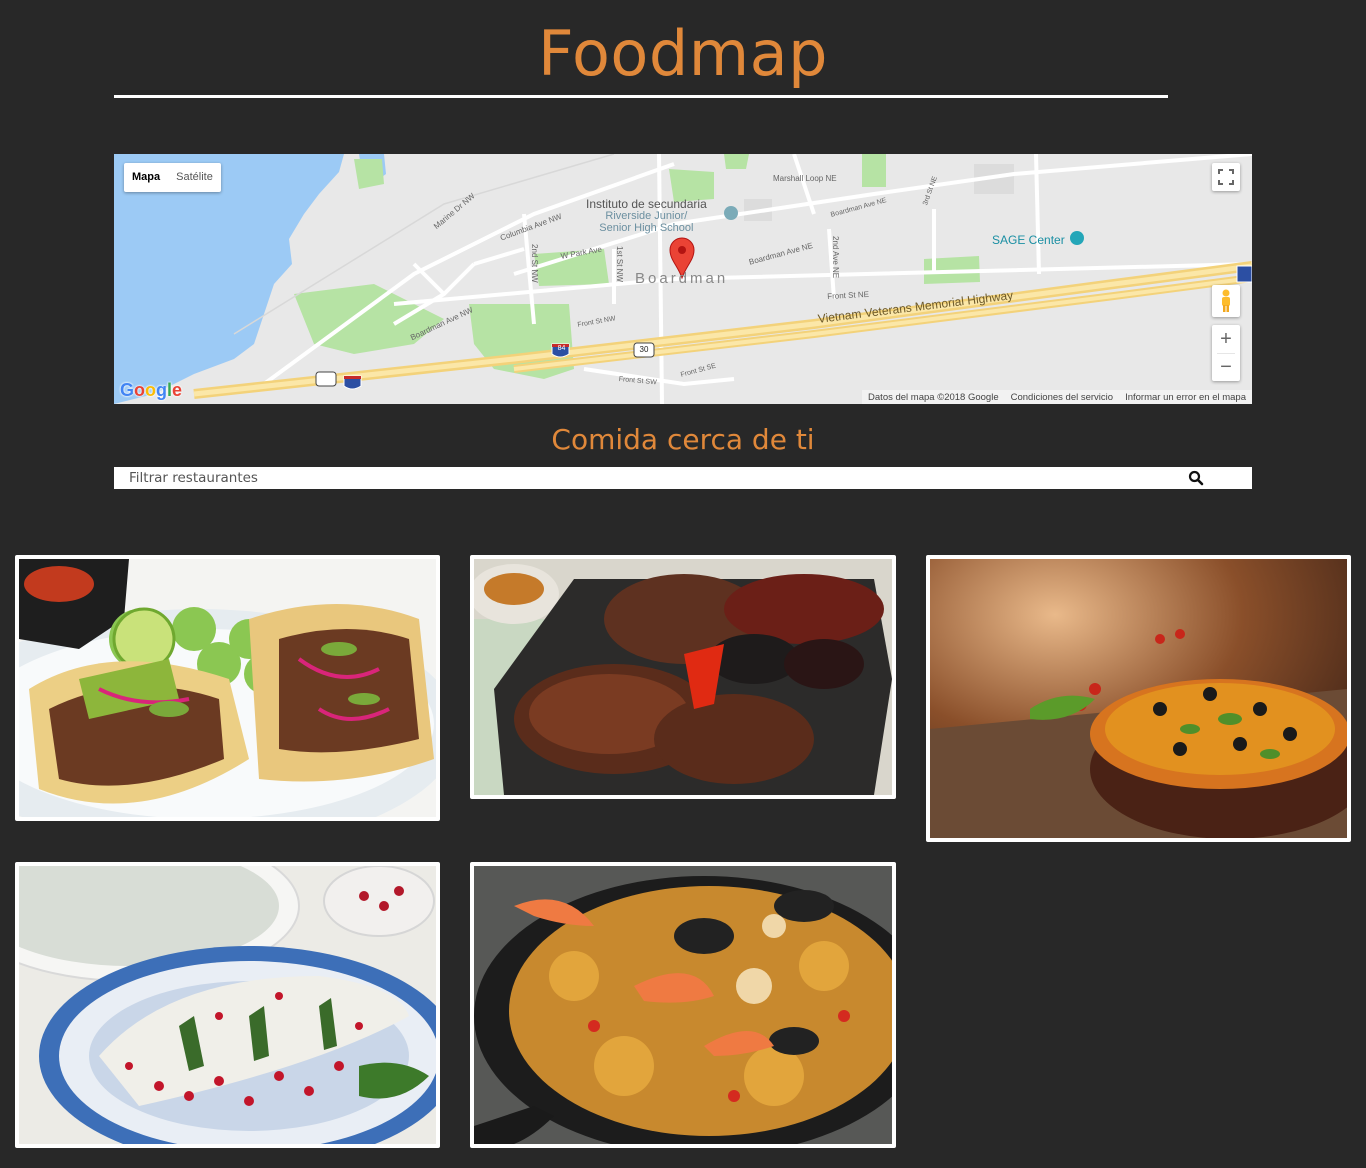  Describe the element at coordinates (151, 390) in the screenshot. I see `google-logo: Google` at that location.